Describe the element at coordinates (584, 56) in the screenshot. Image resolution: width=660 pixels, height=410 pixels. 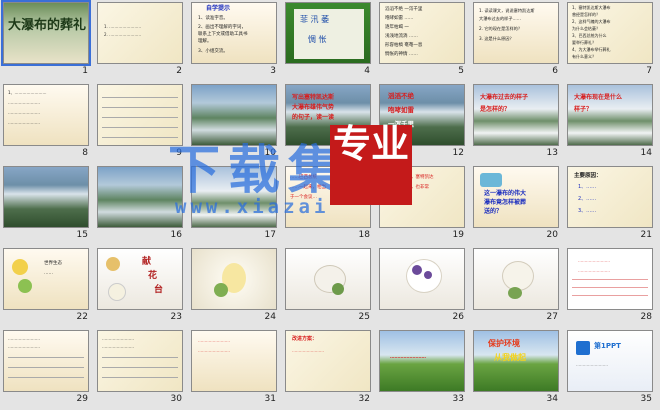
I see `slide-text: 有什么意义？` at that location.